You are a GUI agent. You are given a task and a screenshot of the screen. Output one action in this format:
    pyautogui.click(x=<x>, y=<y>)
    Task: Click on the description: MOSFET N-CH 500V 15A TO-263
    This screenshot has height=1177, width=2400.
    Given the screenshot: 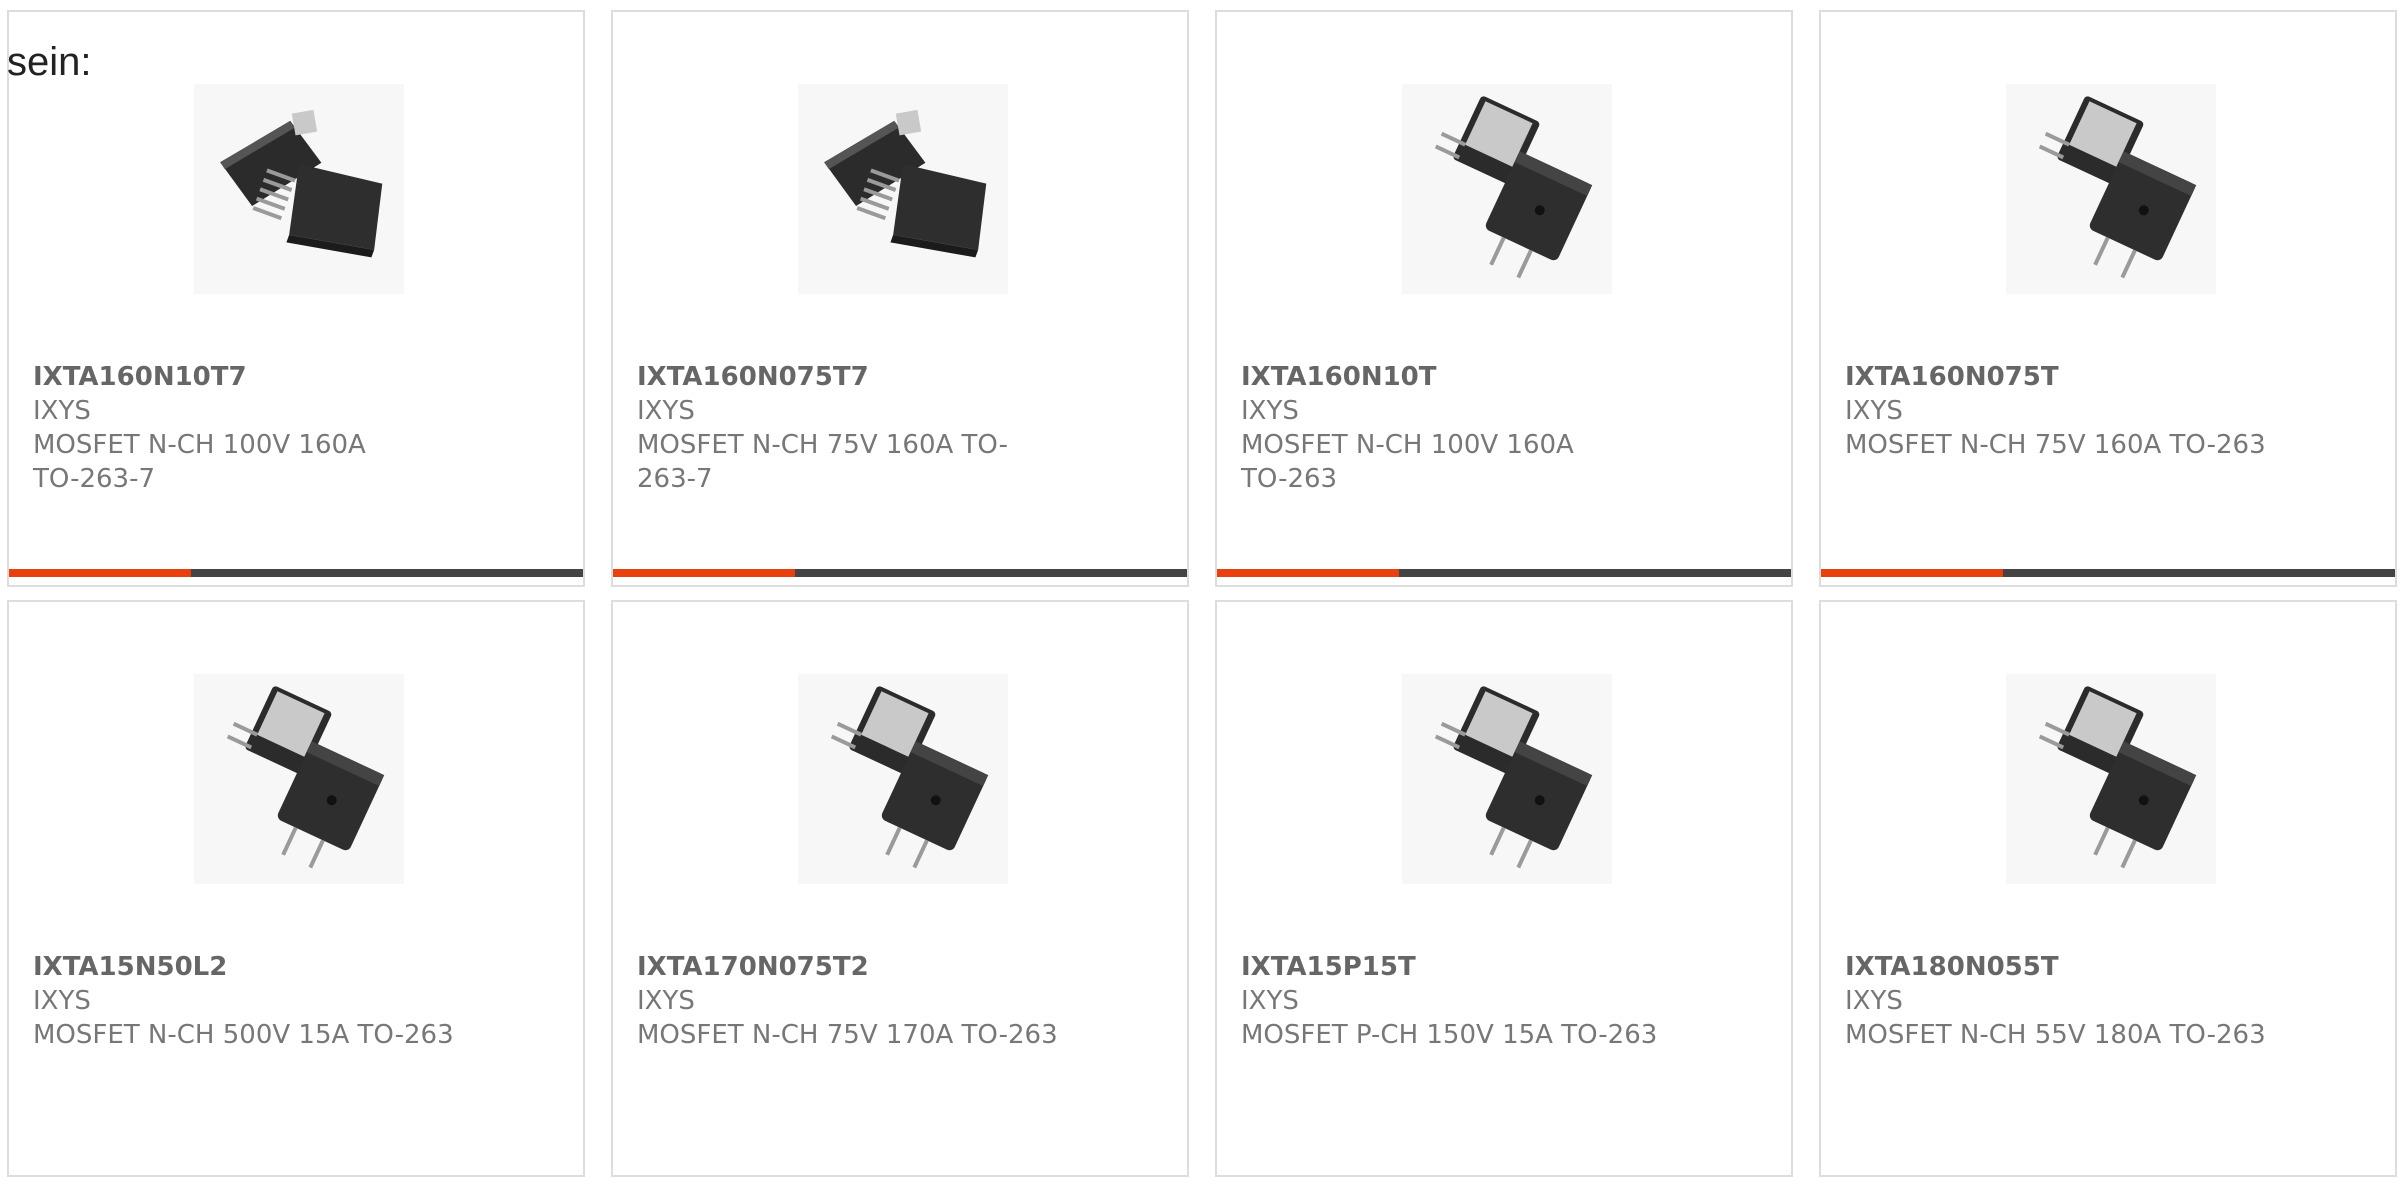 What is the action you would take?
    pyautogui.click(x=243, y=1035)
    